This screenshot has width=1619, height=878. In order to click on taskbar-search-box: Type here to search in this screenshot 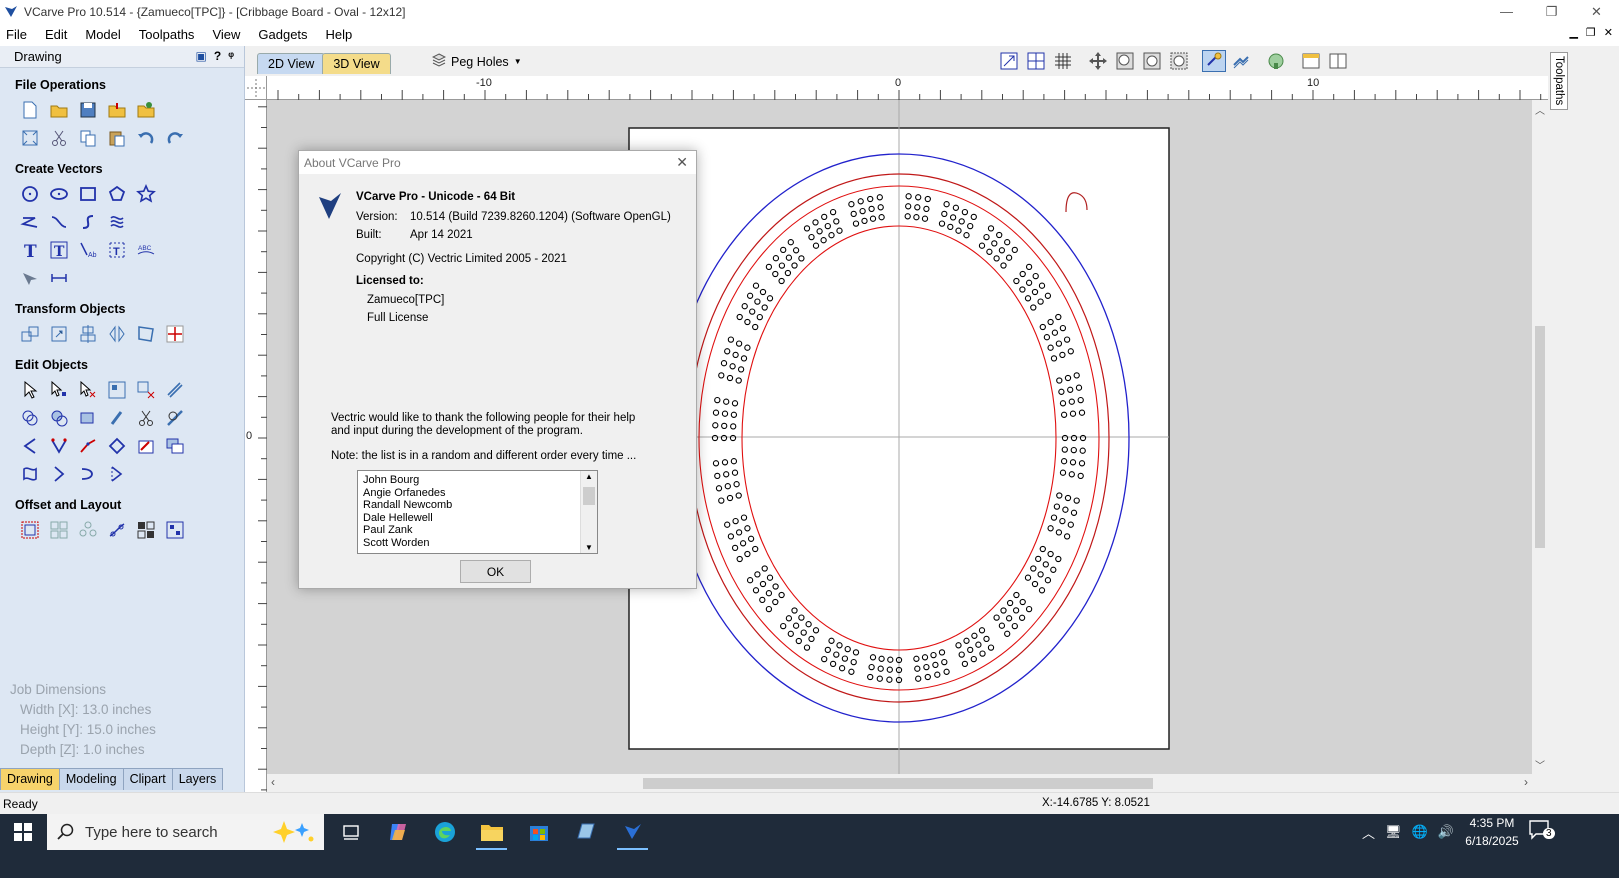, I will do `click(185, 832)`.